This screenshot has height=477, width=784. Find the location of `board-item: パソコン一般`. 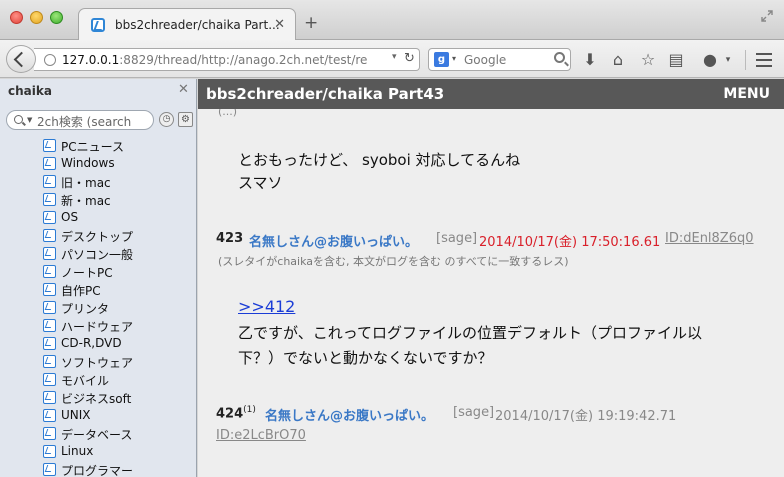

board-item: パソコン一般 is located at coordinates (98, 254).